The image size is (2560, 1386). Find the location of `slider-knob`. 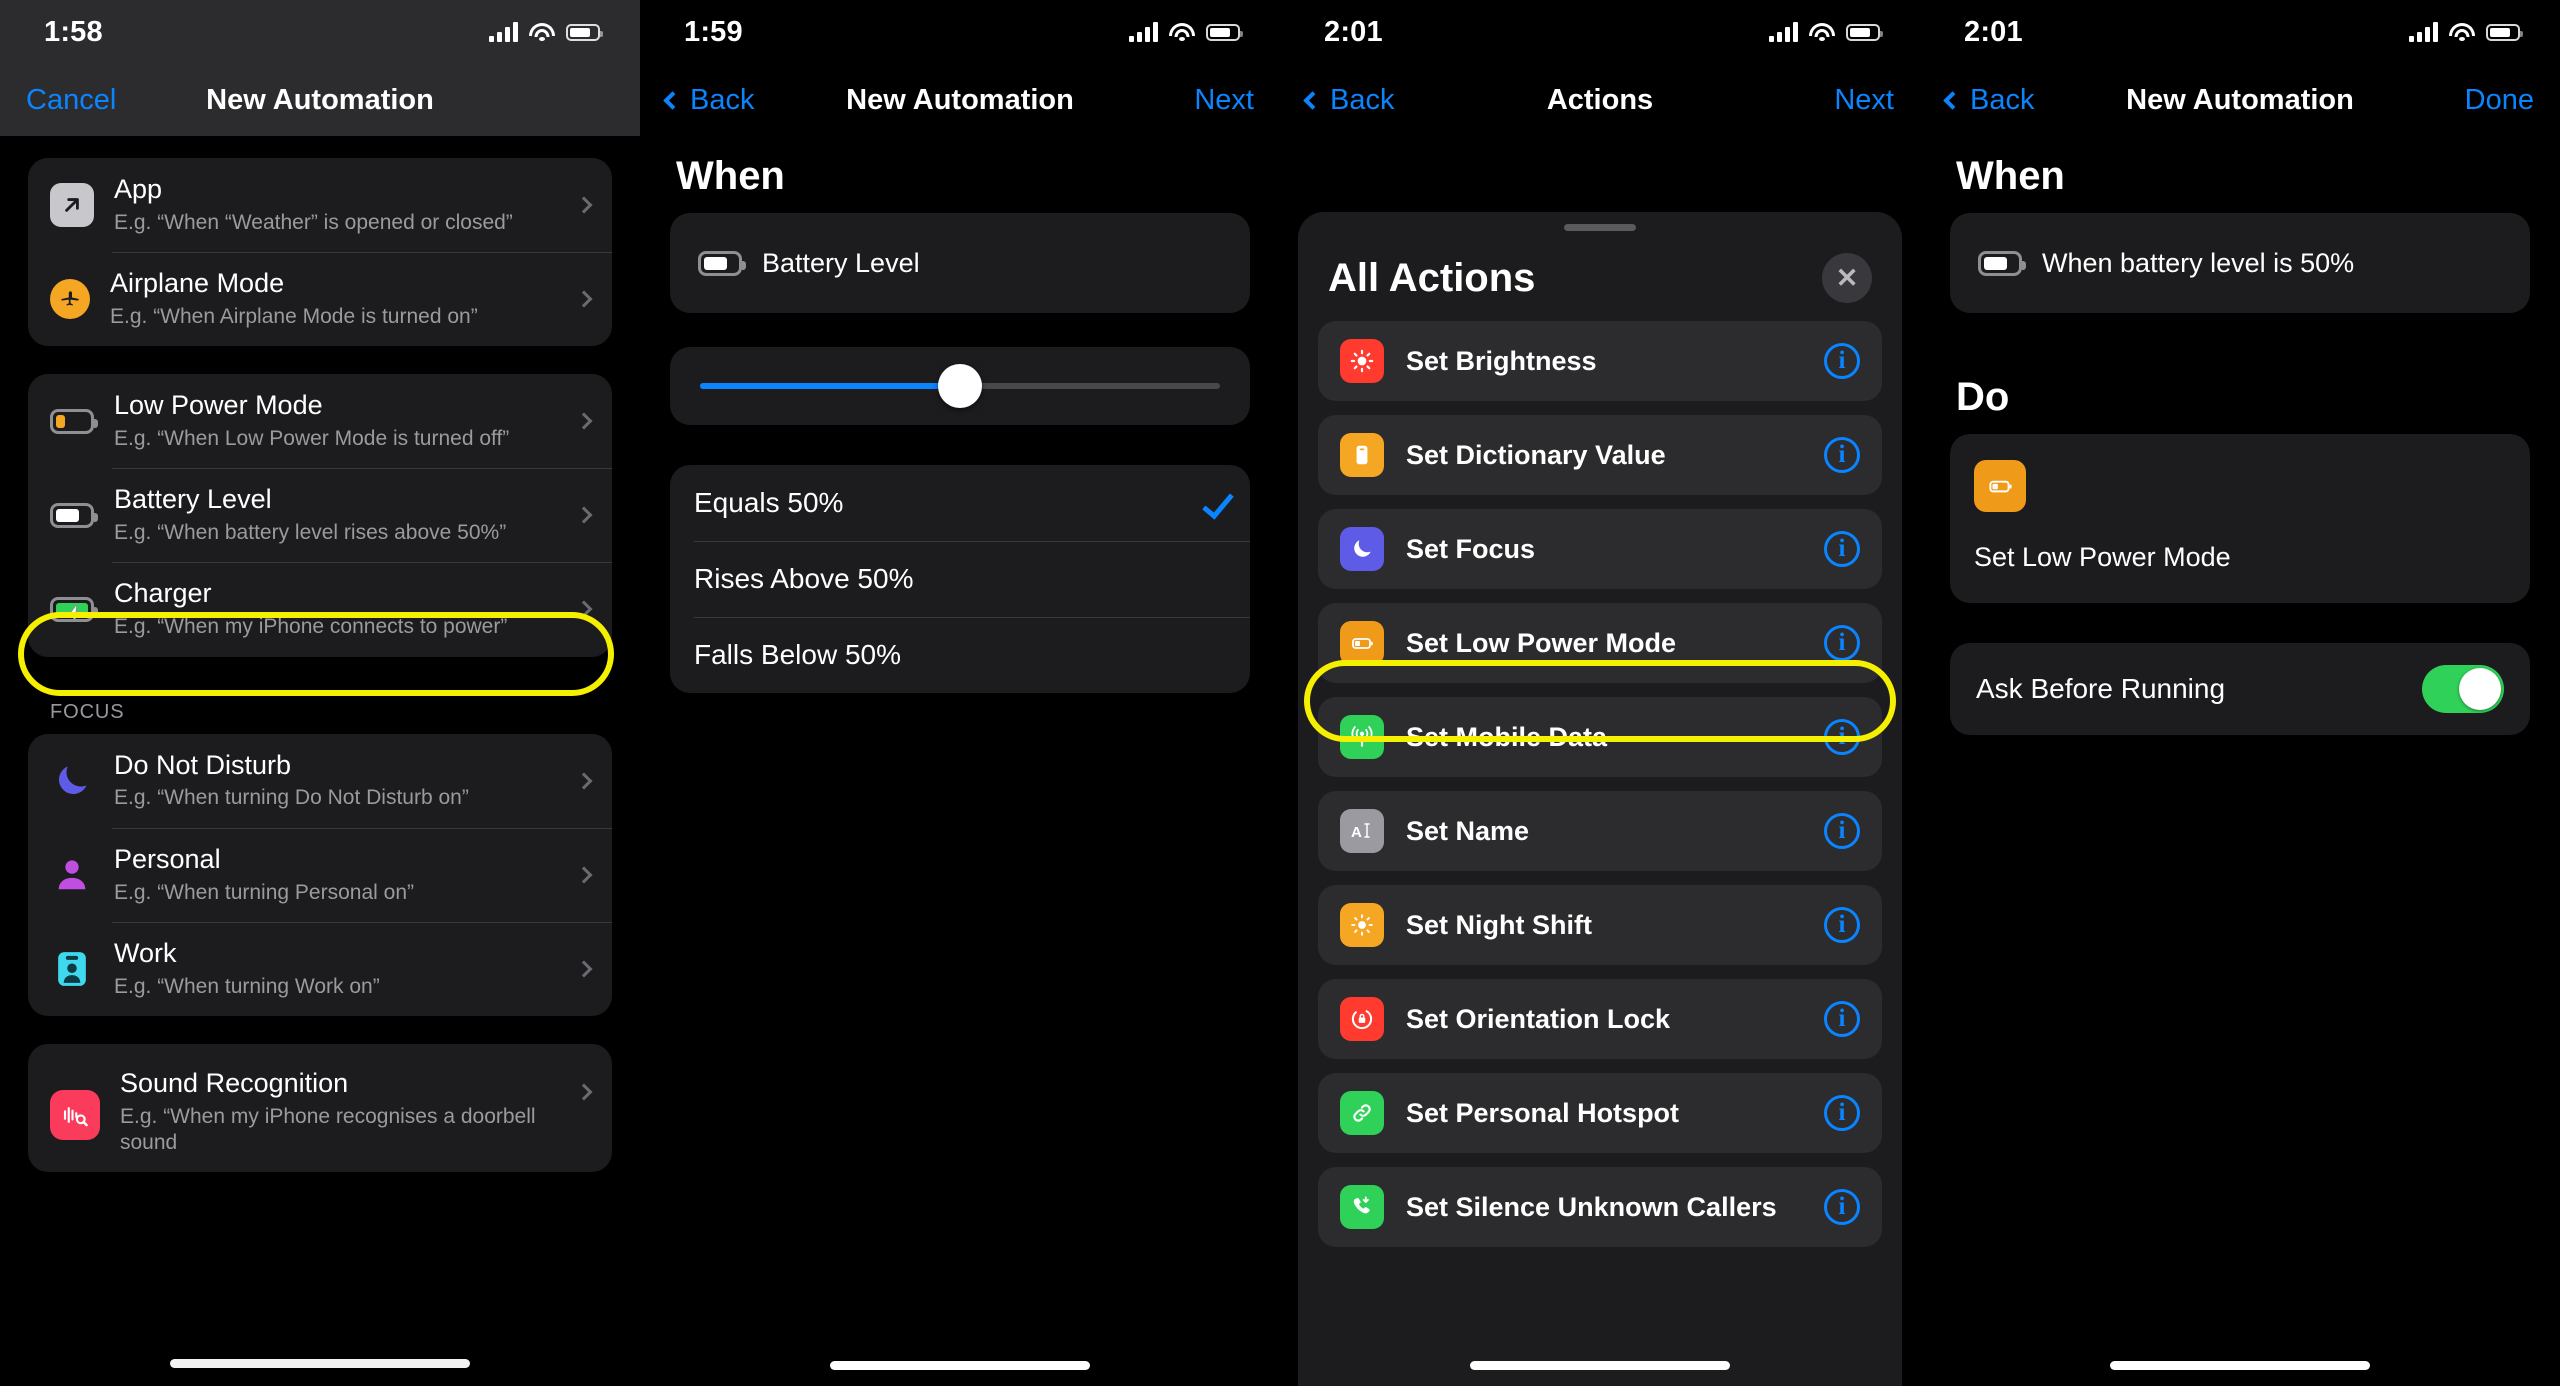

slider-knob is located at coordinates (960, 386).